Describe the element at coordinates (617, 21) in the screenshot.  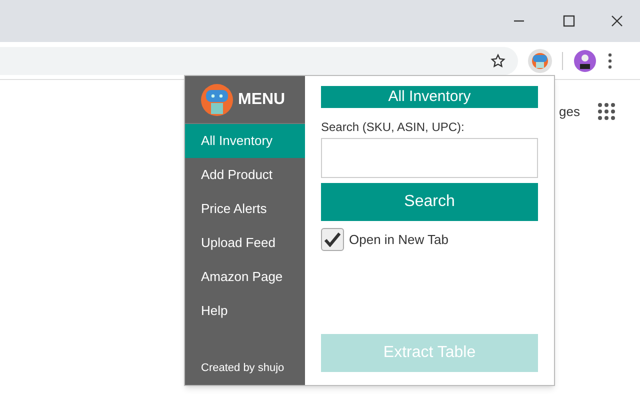
I see `close-icon` at that location.